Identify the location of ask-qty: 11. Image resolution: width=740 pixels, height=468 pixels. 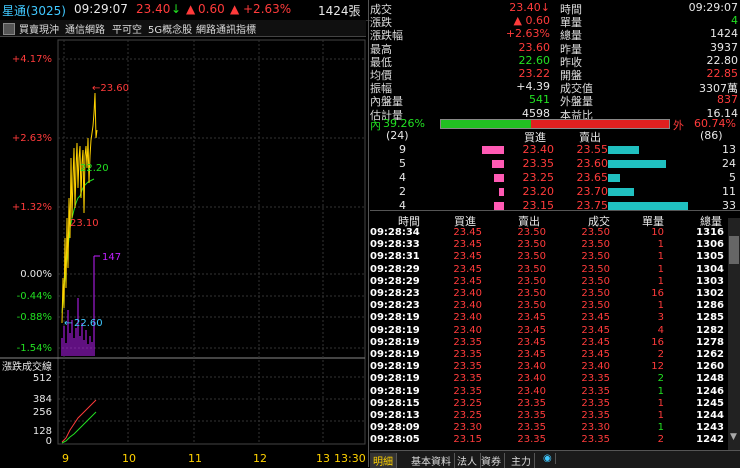
(729, 191).